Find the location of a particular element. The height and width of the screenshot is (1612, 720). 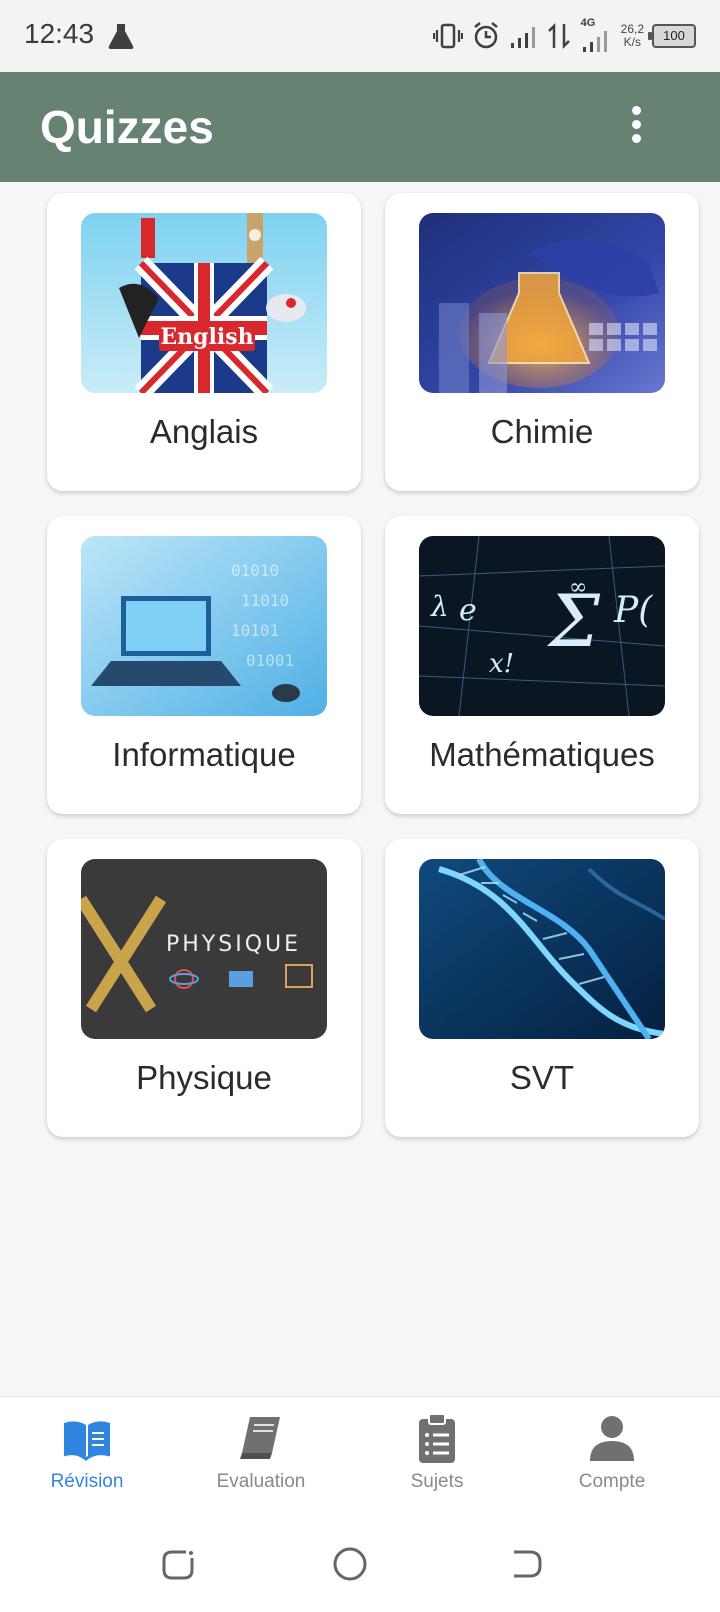

mathematiques-image: λ e Σ P( x! ∞ is located at coordinates (542, 626).